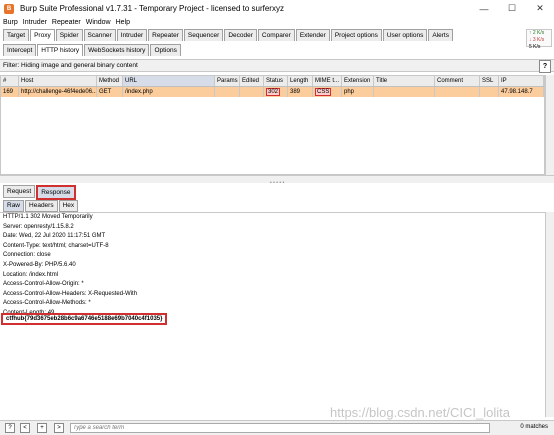 The width and height of the screenshot is (554, 435). I want to click on maximize-button: ☐, so click(512, 8).